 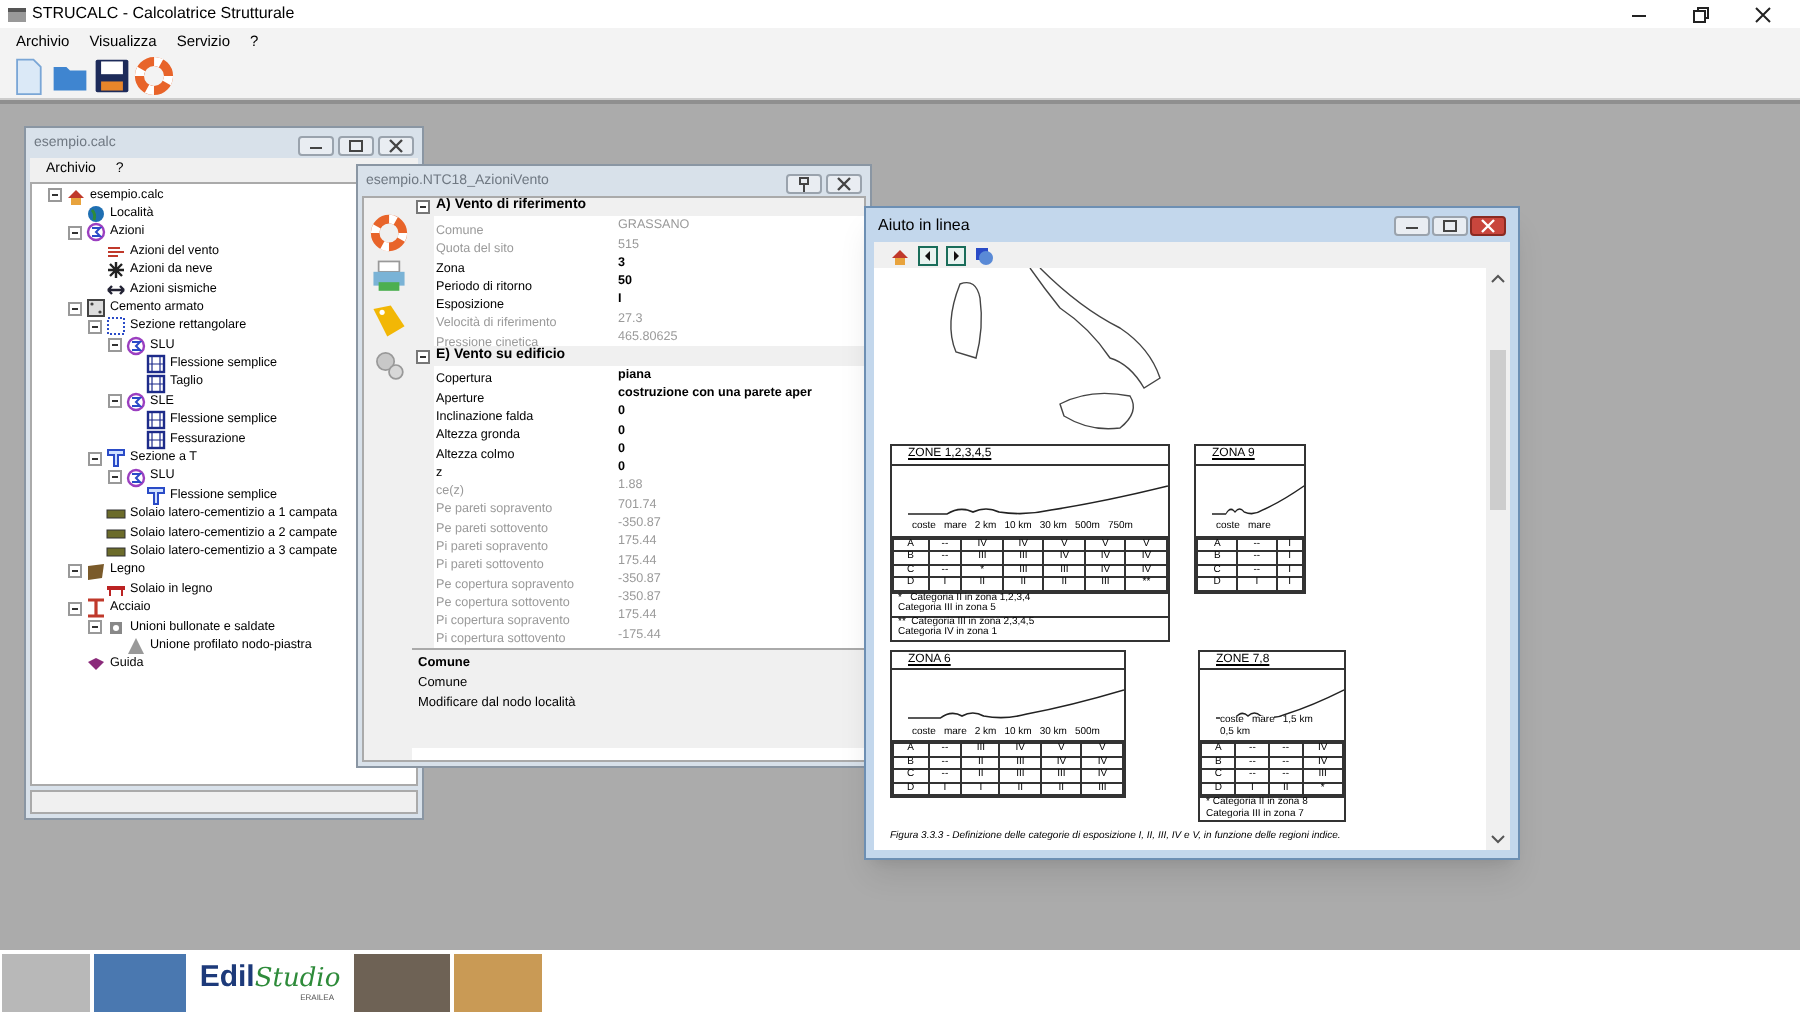 I want to click on restore-icon, so click(x=1701, y=14).